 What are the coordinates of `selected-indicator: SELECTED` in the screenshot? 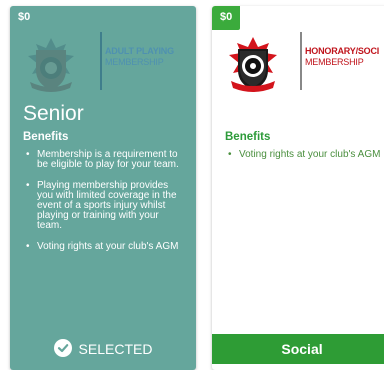 It's located at (103, 349).